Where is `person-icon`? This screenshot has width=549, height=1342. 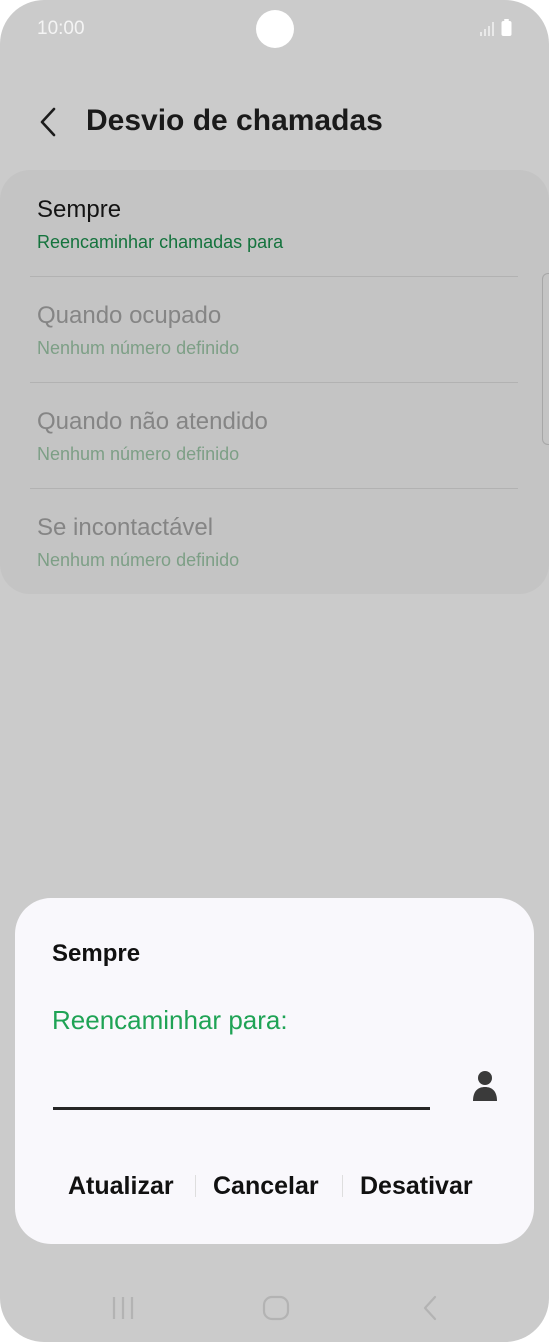 person-icon is located at coordinates (485, 1086).